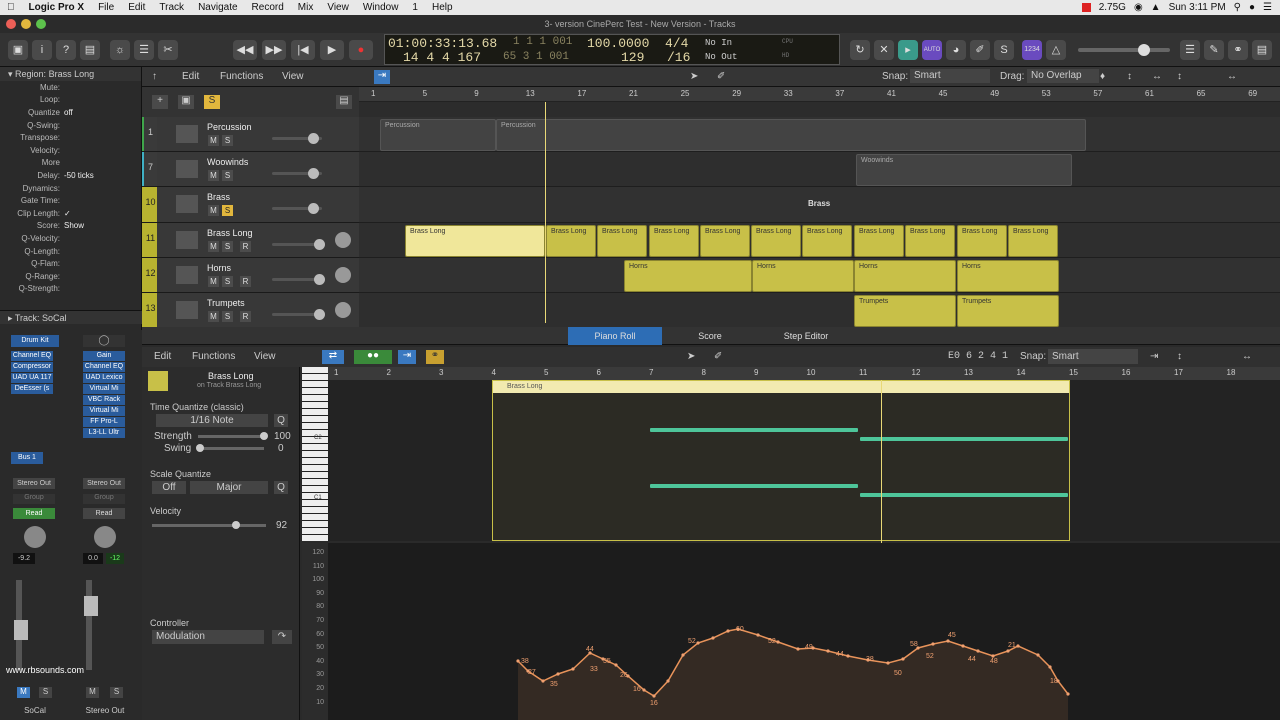 This screenshot has height=720, width=1280. I want to click on time-quantize-select: 1/16 Note, so click(212, 420).